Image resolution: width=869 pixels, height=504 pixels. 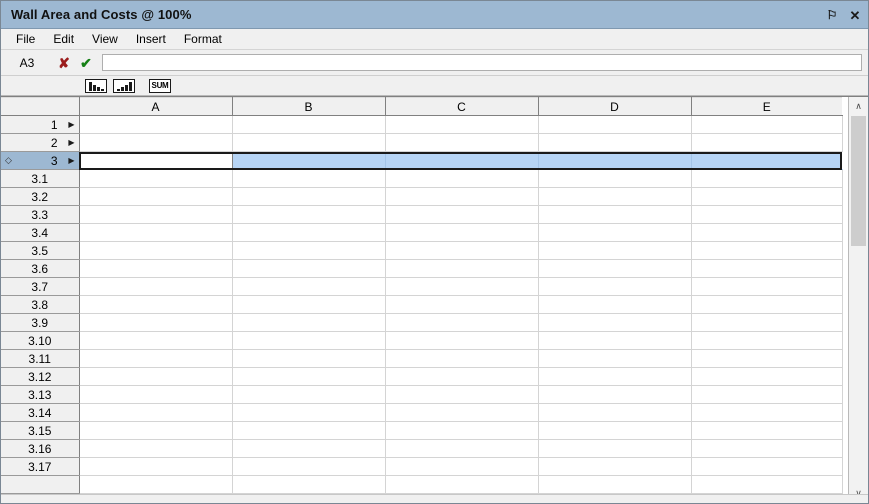 I want to click on bar-chart-ascending-icon, so click(x=124, y=85).